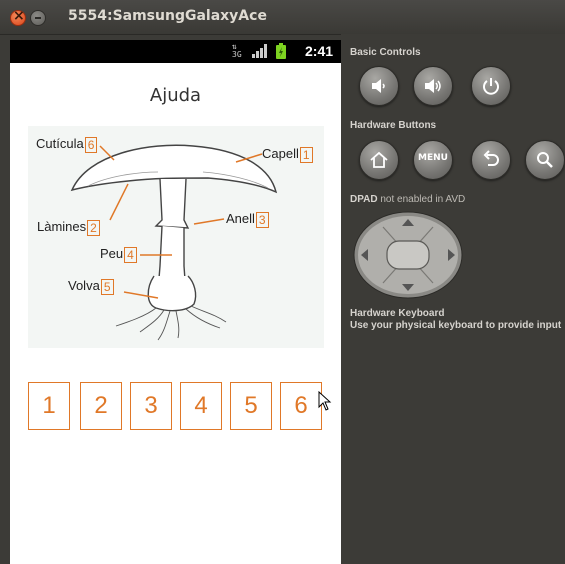 The width and height of the screenshot is (565, 564). I want to click on search-icon, so click(545, 160).